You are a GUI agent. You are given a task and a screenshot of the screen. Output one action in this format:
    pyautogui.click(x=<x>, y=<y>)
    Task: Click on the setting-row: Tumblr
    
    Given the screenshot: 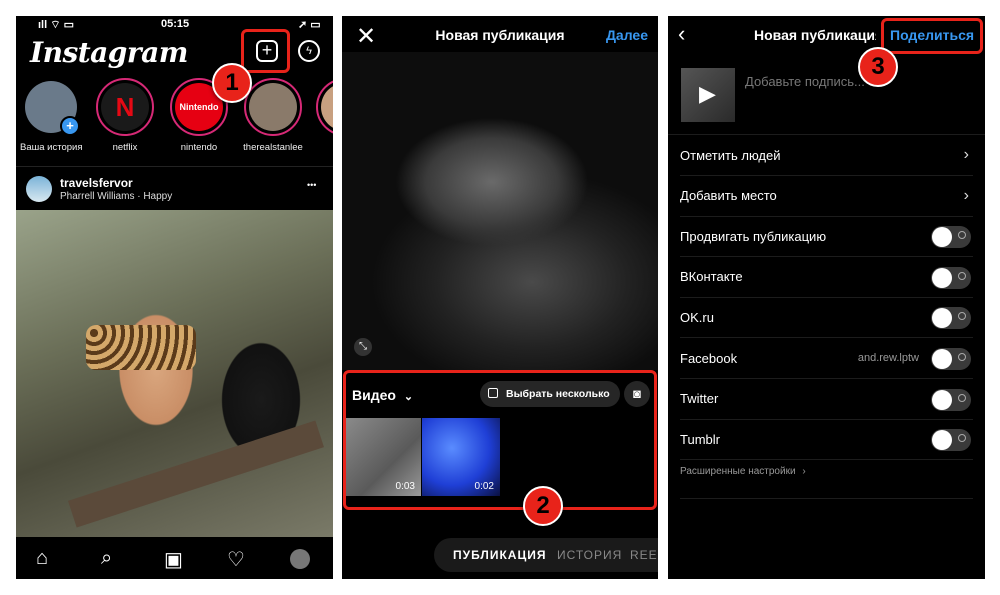 What is the action you would take?
    pyautogui.click(x=826, y=440)
    